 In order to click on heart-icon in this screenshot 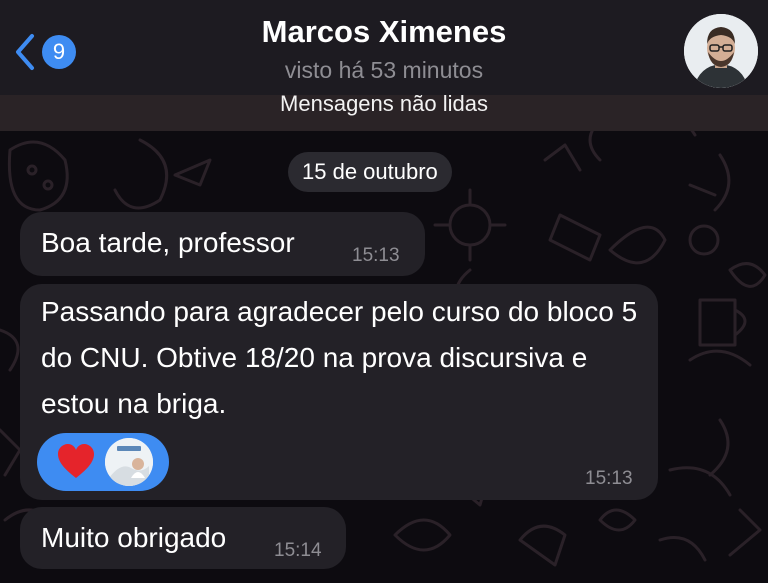, I will do `click(76, 461)`.